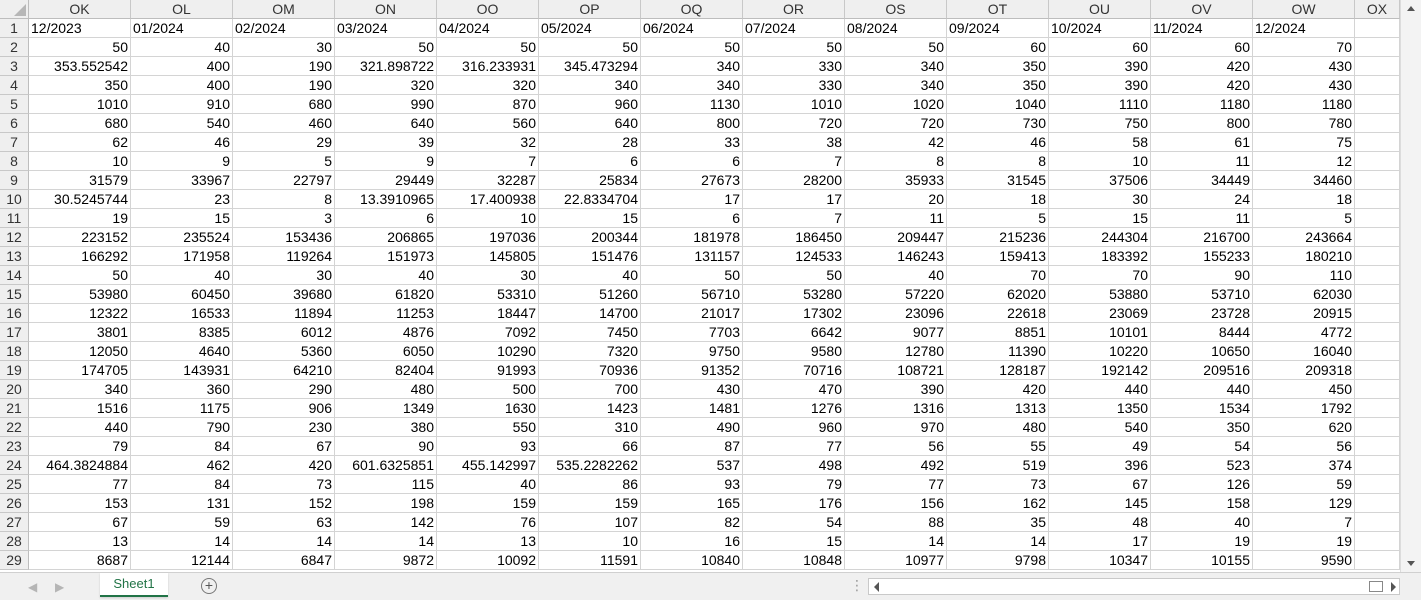 The image size is (1421, 600). What do you see at coordinates (182, 47) in the screenshot?
I see `cell-ol-2: 40` at bounding box center [182, 47].